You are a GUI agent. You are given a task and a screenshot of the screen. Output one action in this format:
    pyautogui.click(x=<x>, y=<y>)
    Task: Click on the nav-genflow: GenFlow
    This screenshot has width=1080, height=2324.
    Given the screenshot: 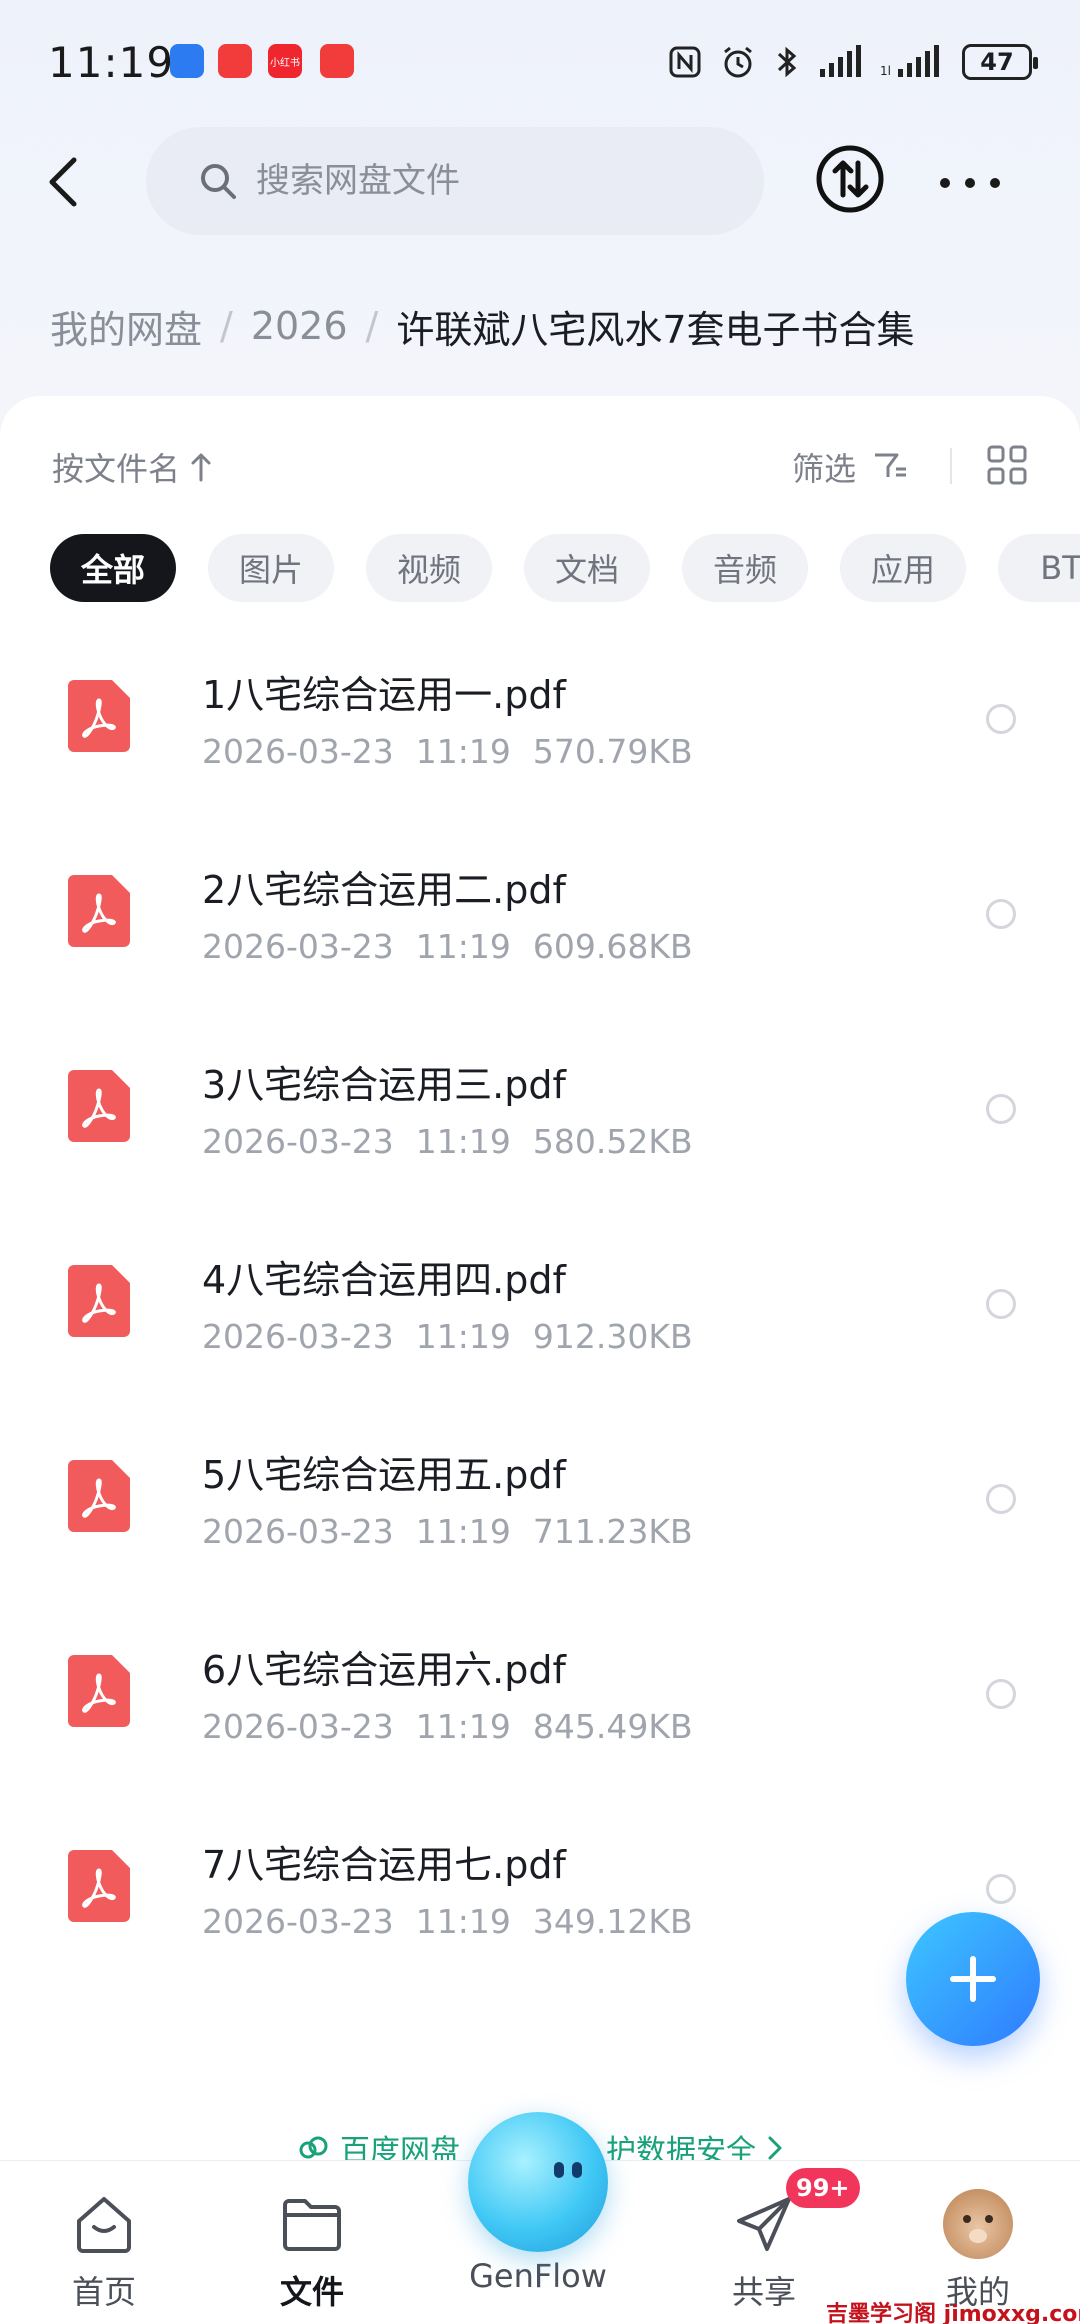 What is the action you would take?
    pyautogui.click(x=538, y=2272)
    